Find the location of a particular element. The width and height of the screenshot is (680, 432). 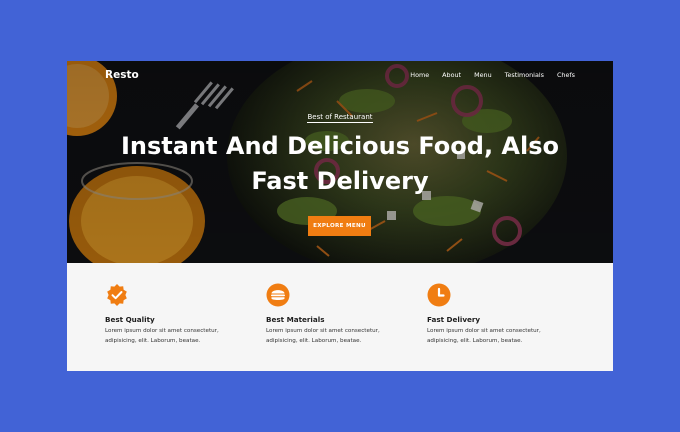

brand-logo: Resto is located at coordinates (122, 75).